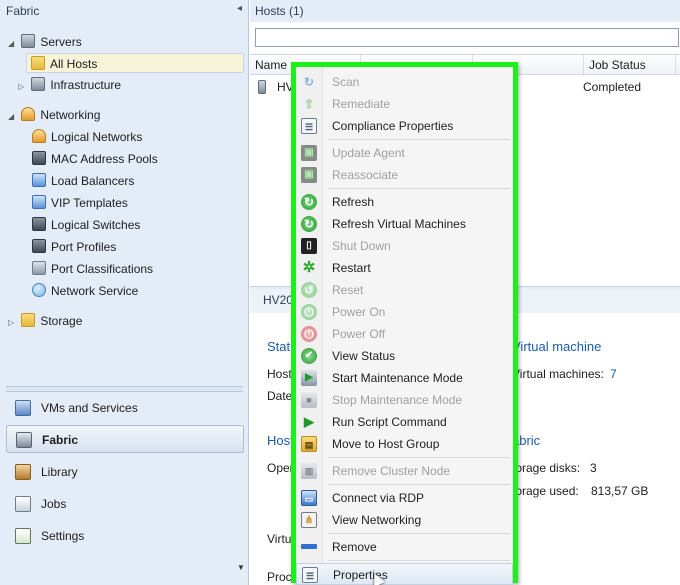  What do you see at coordinates (279, 374) in the screenshot?
I see `host-label: Host` at bounding box center [279, 374].